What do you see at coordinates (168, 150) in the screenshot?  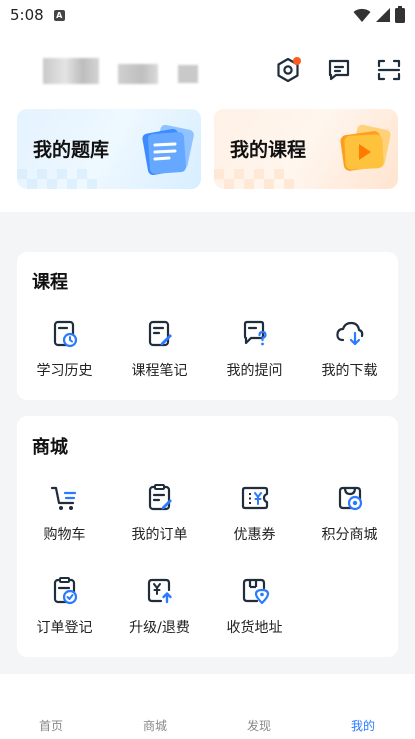 I see `document-stack-icon` at bounding box center [168, 150].